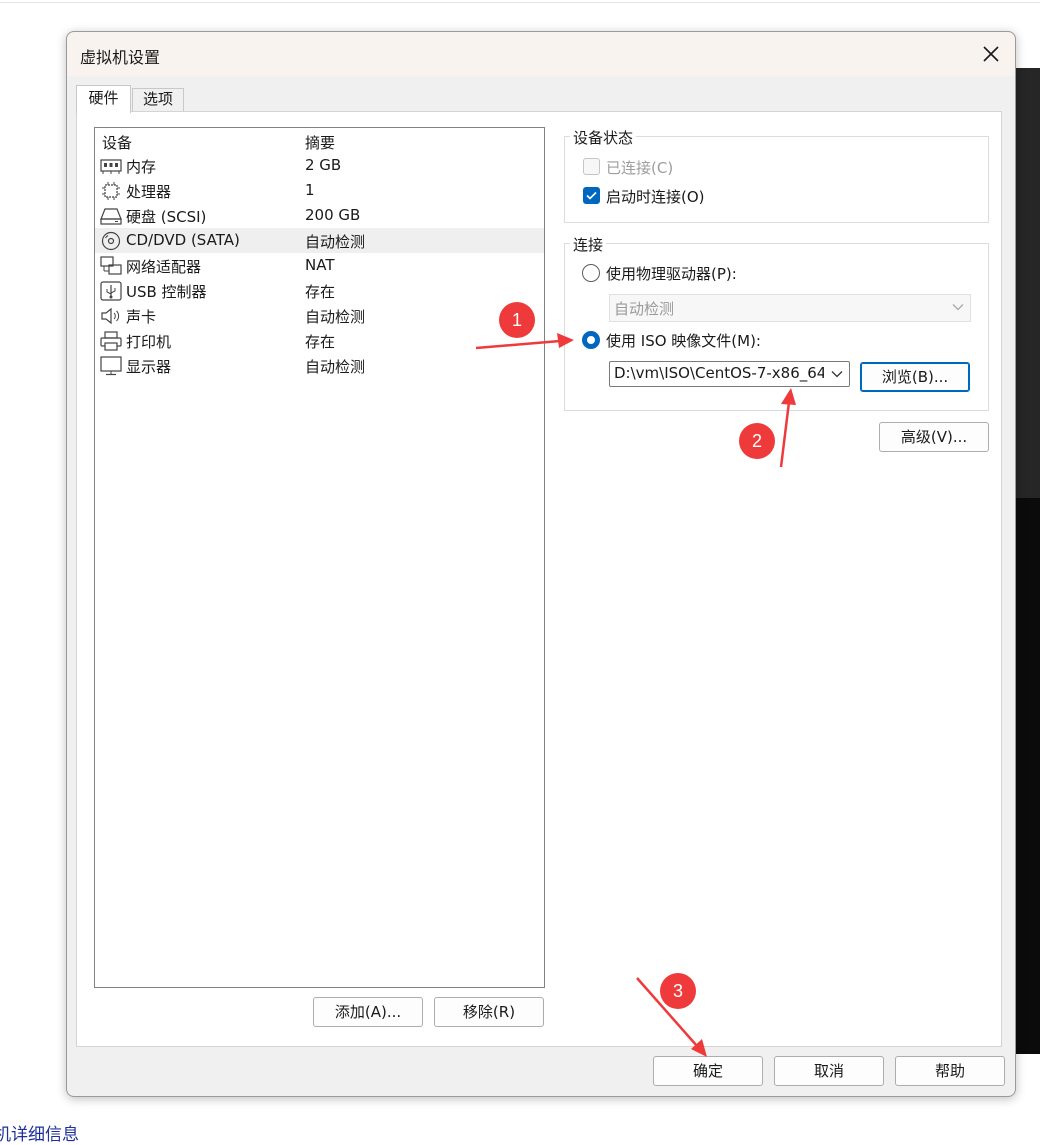 The width and height of the screenshot is (1040, 1145). Describe the element at coordinates (591, 273) in the screenshot. I see `physical-drive-radio` at that location.